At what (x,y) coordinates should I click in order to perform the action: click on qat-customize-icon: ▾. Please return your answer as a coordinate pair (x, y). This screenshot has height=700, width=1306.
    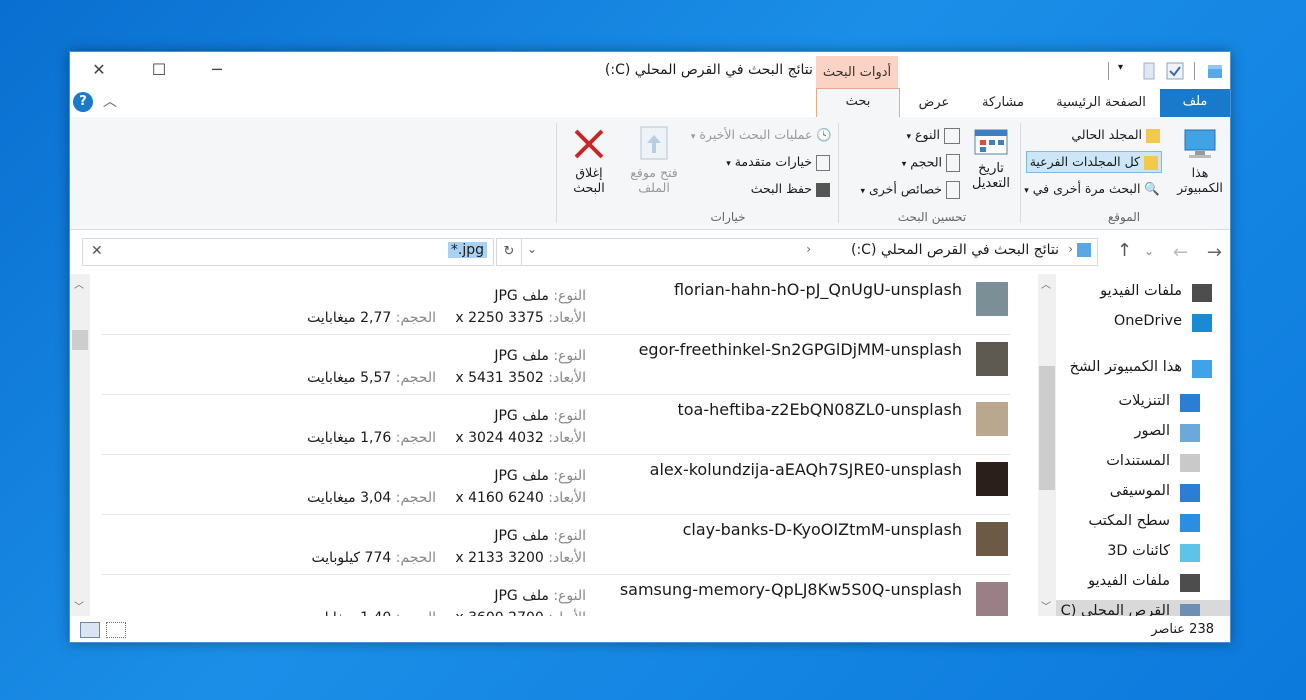
    Looking at the image, I should click on (1127, 71).